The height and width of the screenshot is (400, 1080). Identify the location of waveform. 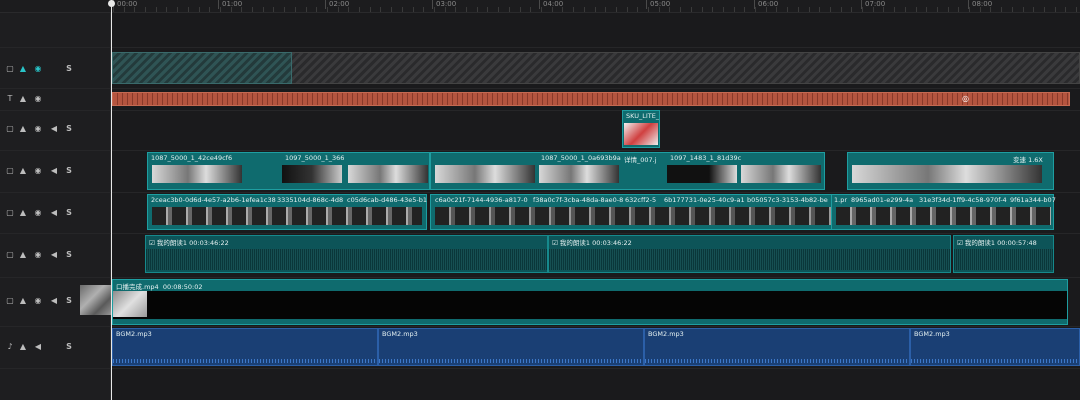
(511, 361).